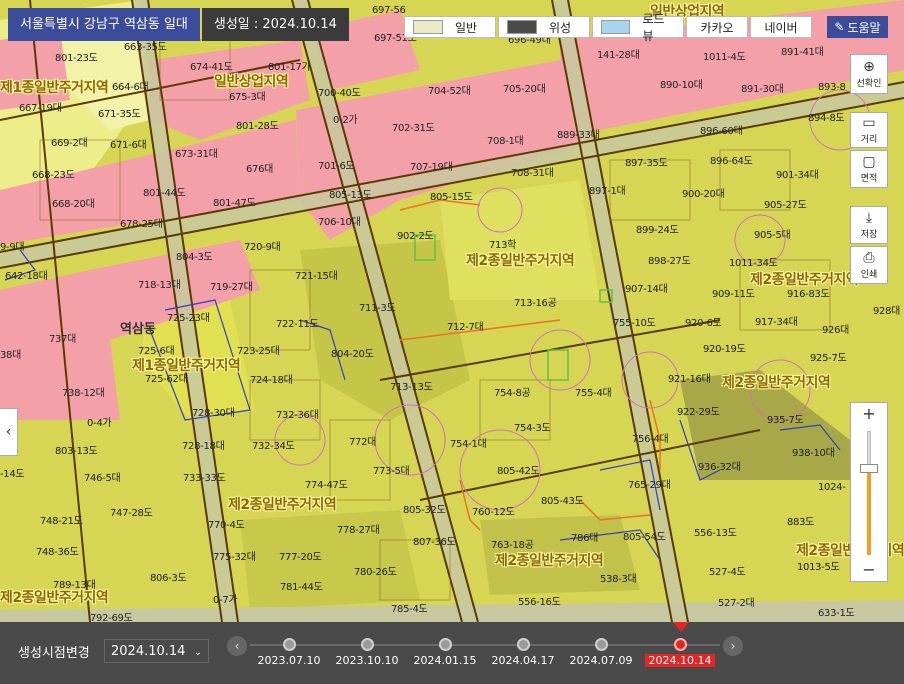 This screenshot has height=684, width=904. What do you see at coordinates (781, 27) in the screenshot?
I see `map-type-naver-button: 네이버` at bounding box center [781, 27].